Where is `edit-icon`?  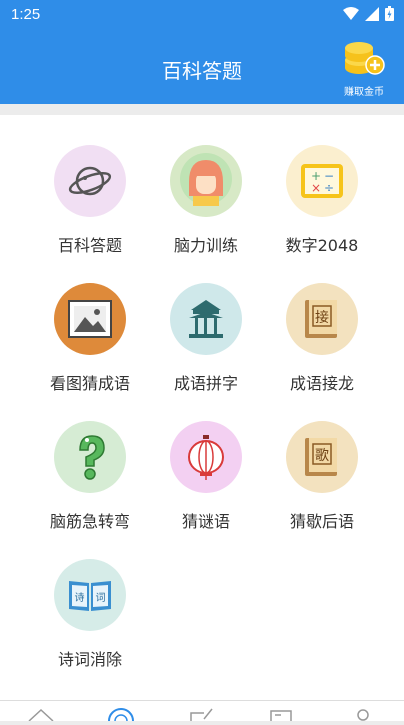
edit-icon is located at coordinates (201, 714).